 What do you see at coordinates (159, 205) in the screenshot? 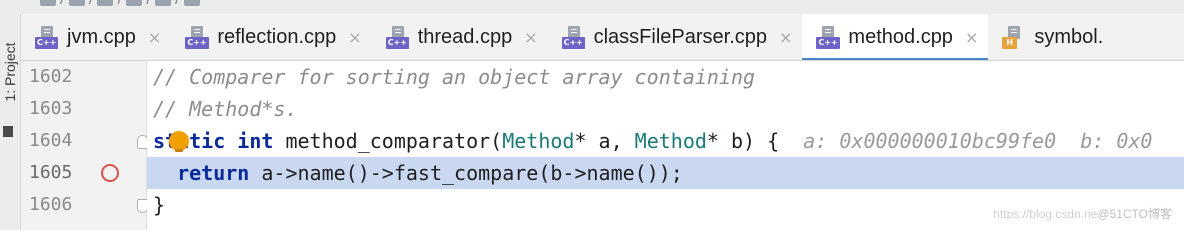
I see `code-token-ident: }` at bounding box center [159, 205].